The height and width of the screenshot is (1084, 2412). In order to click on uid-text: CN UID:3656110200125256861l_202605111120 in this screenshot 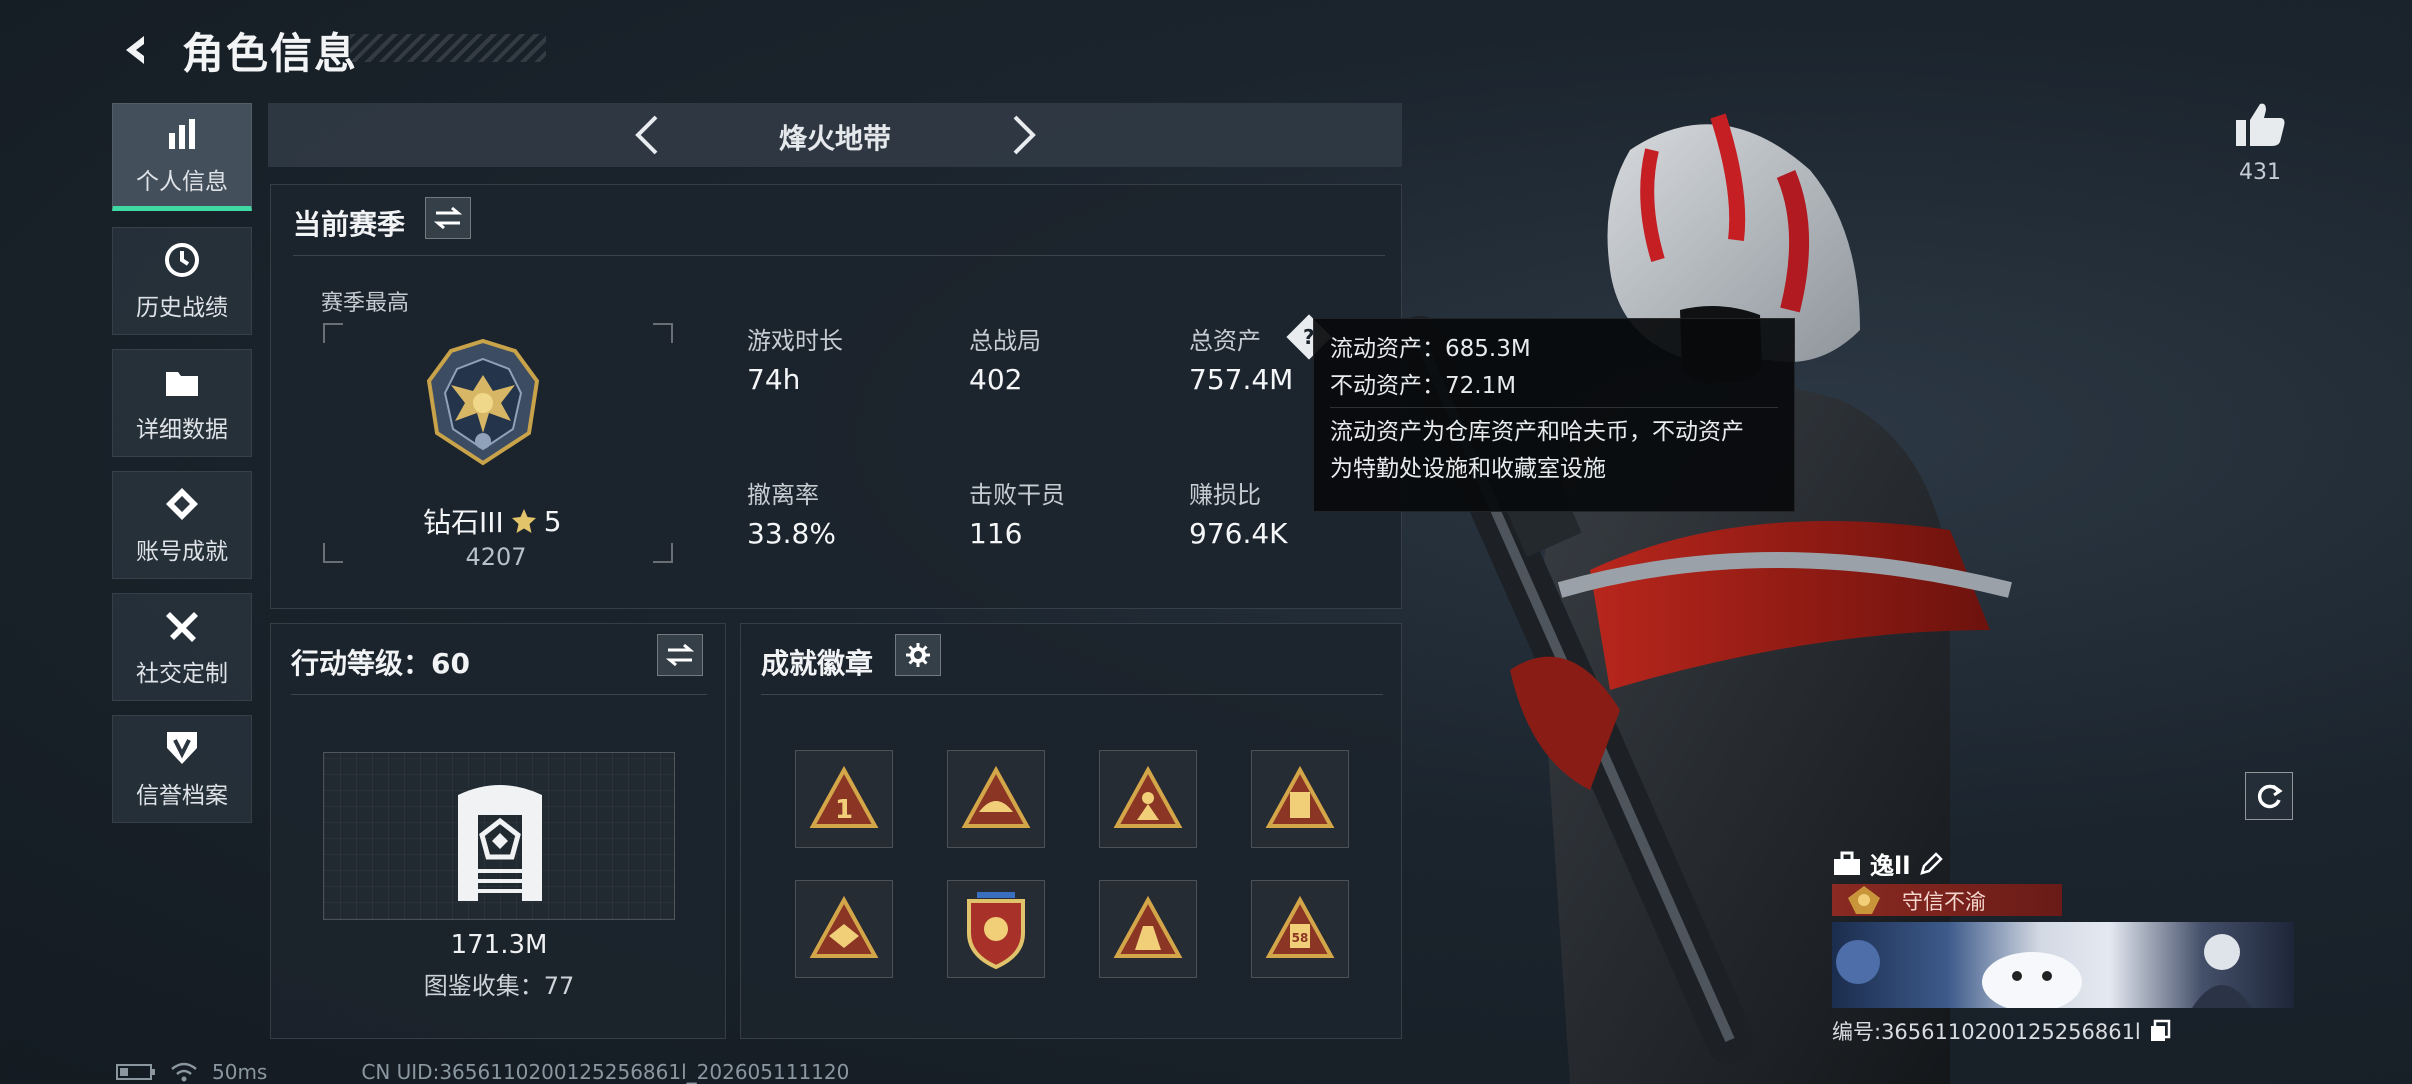, I will do `click(605, 1072)`.